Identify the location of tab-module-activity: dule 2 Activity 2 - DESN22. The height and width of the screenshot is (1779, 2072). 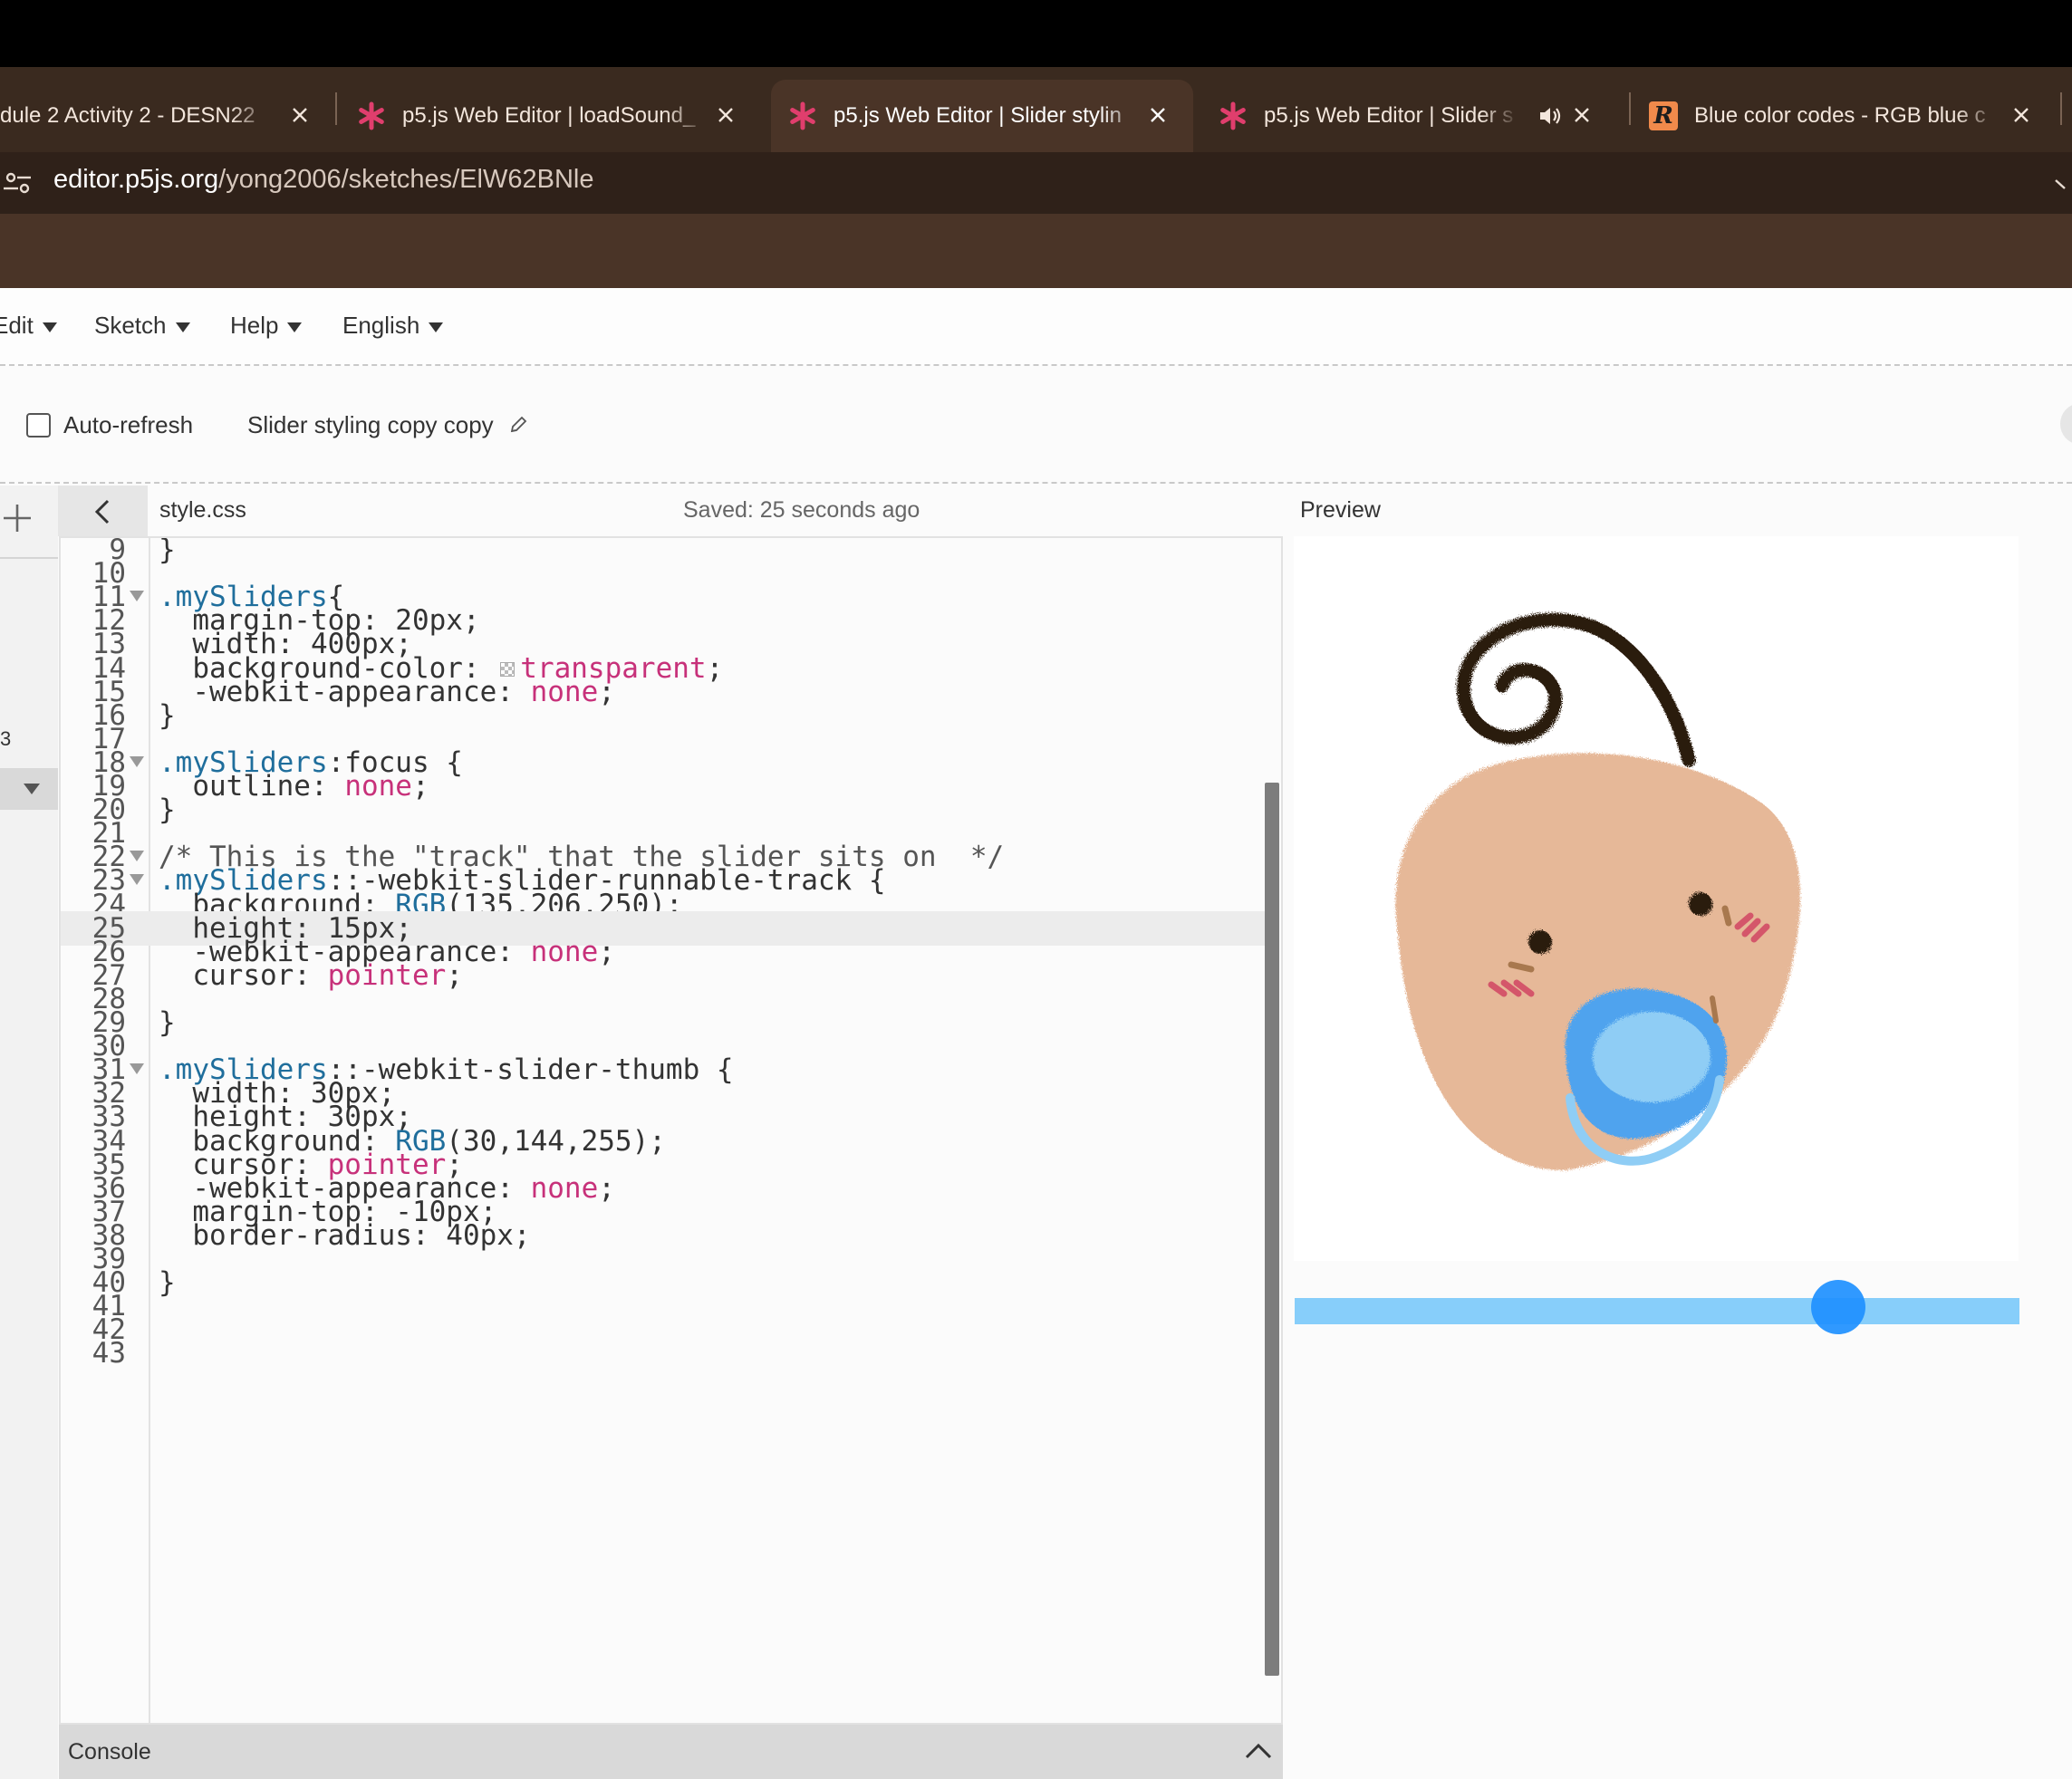
(167, 116).